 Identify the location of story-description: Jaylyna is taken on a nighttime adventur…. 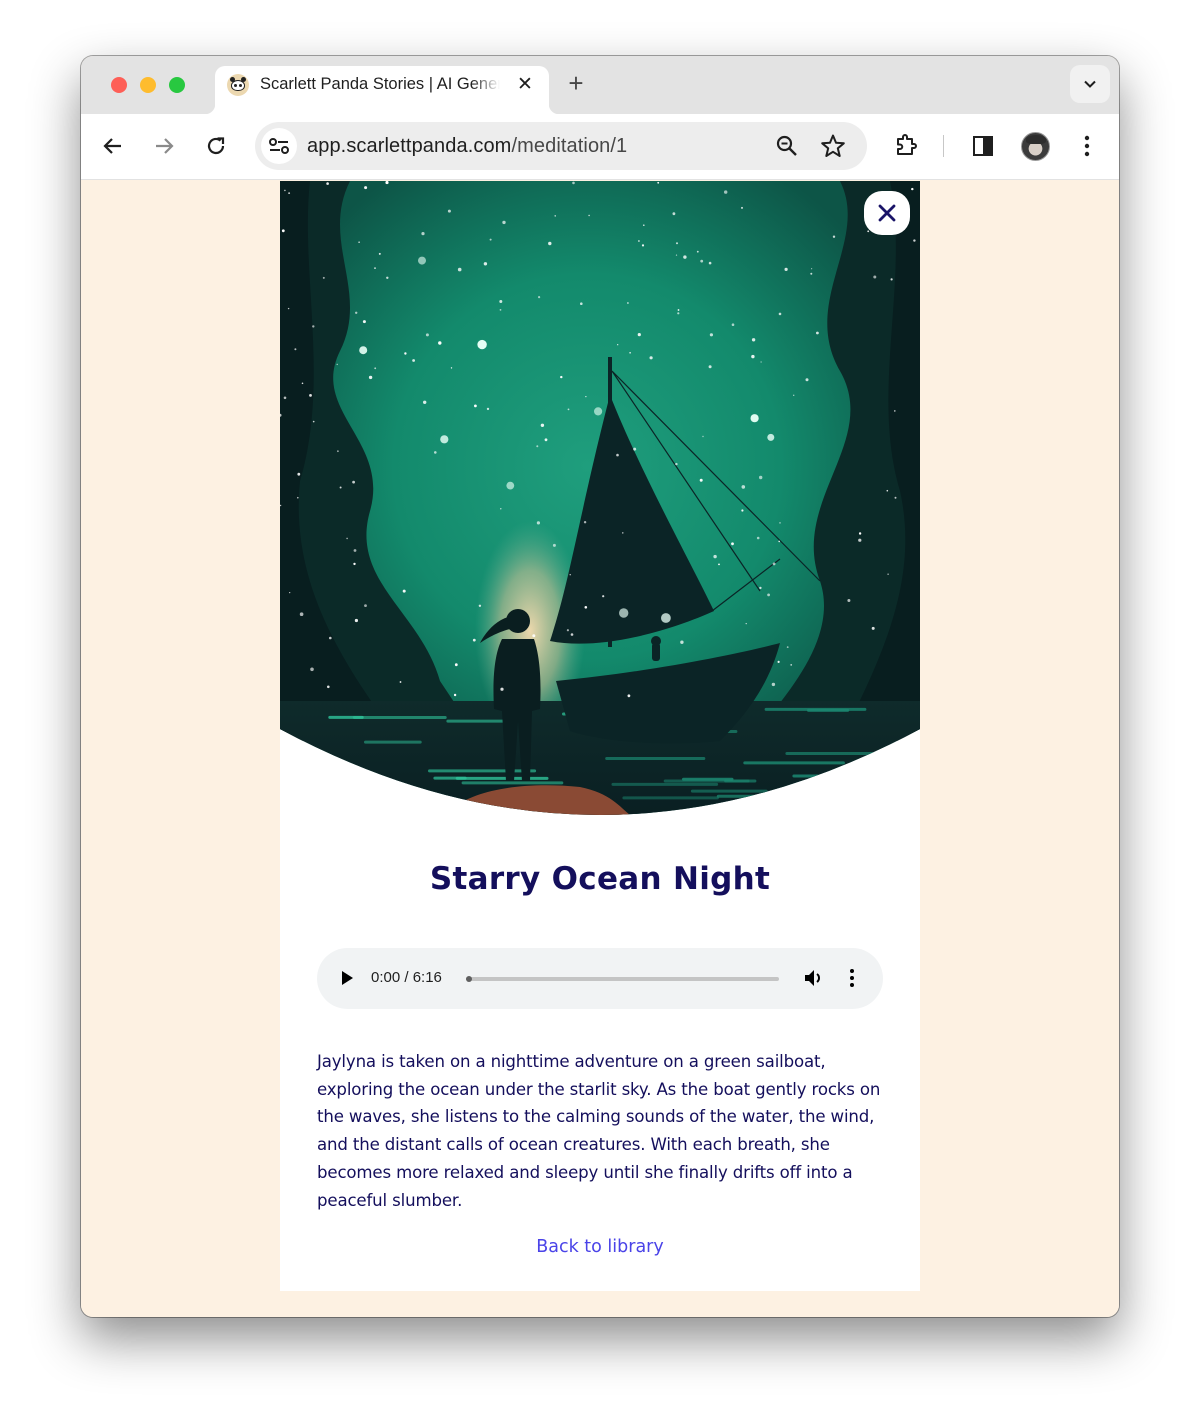
(599, 1131).